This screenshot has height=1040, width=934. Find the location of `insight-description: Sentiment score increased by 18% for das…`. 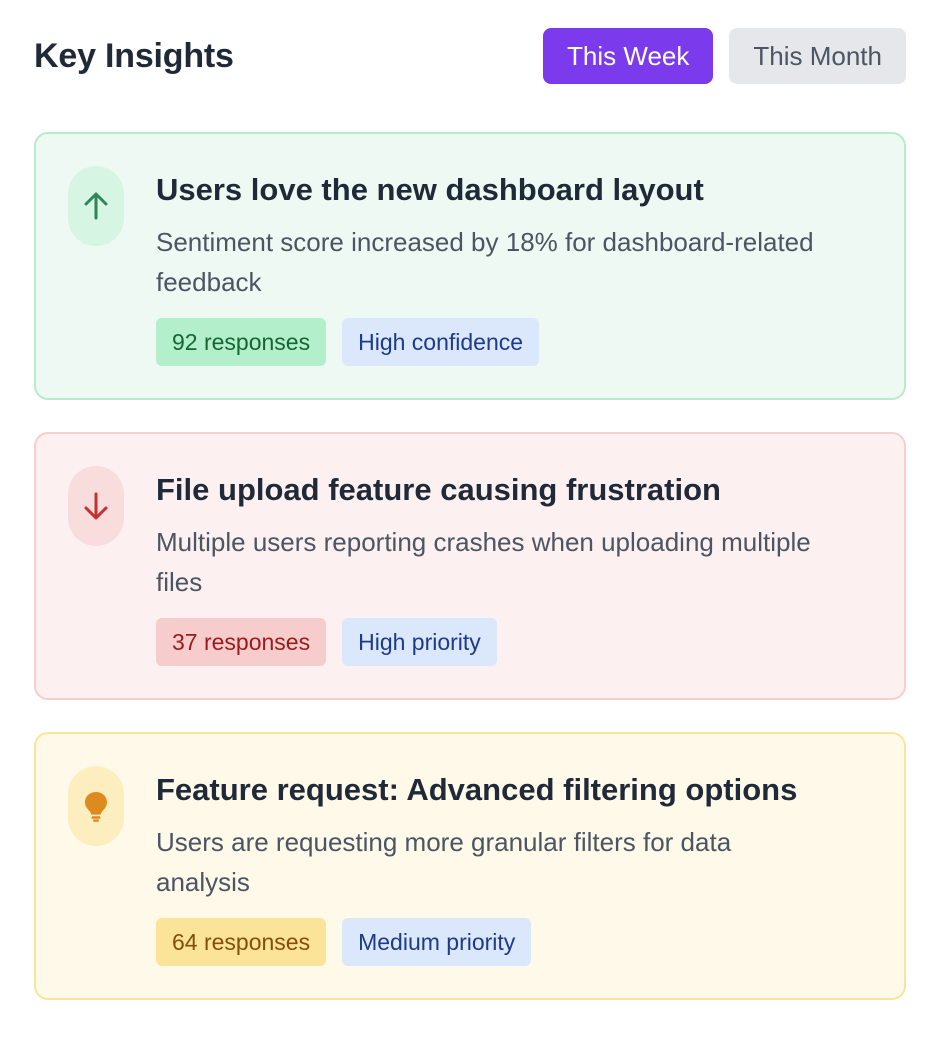

insight-description: Sentiment score increased by 18% for das… is located at coordinates (485, 262).